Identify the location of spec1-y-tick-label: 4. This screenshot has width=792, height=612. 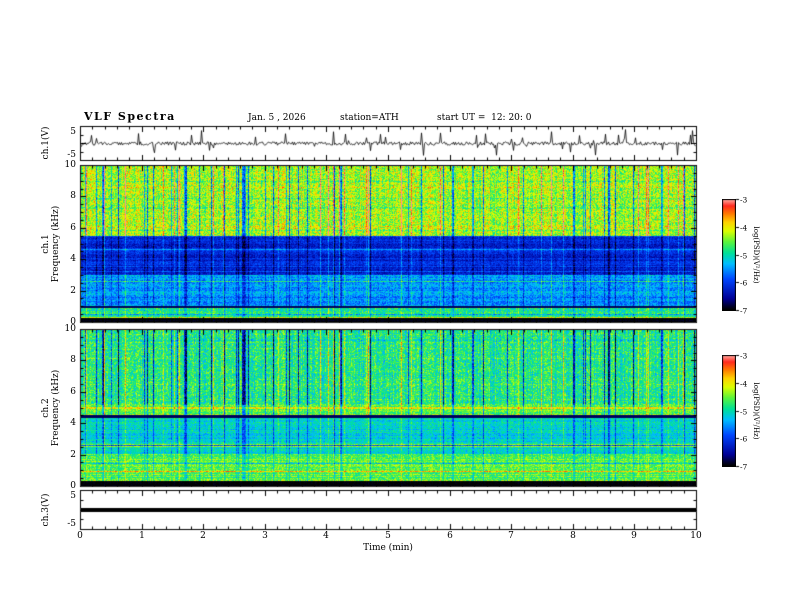
(73, 259).